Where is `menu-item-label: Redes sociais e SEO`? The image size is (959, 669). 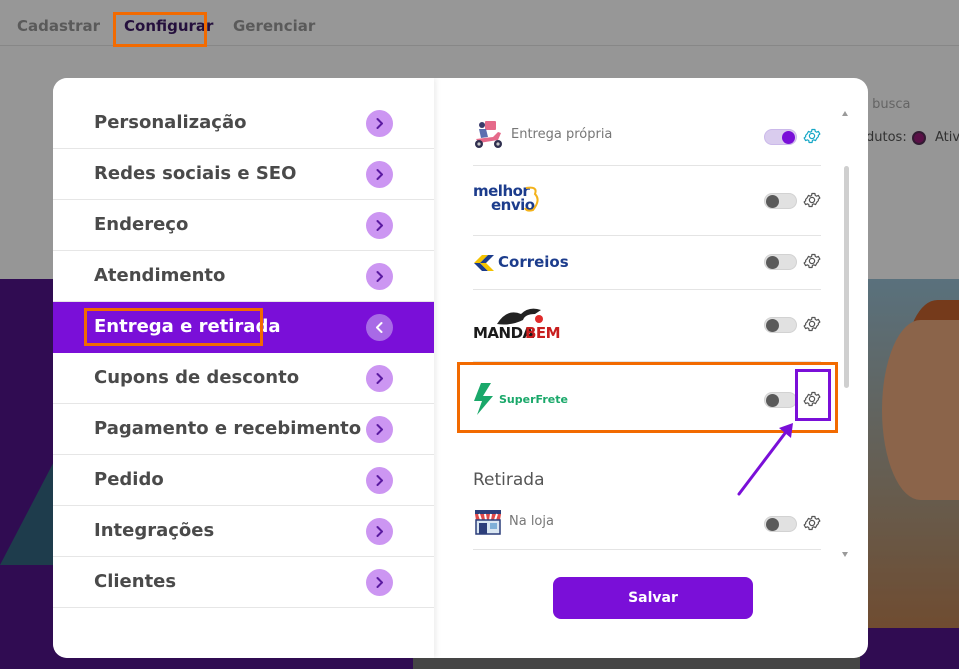
menu-item-label: Redes sociais e SEO is located at coordinates (195, 173).